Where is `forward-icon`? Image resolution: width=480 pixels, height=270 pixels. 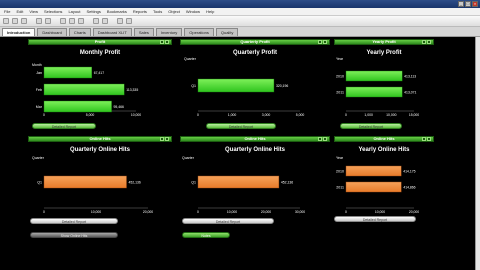
forward-icon is located at coordinates (81, 21).